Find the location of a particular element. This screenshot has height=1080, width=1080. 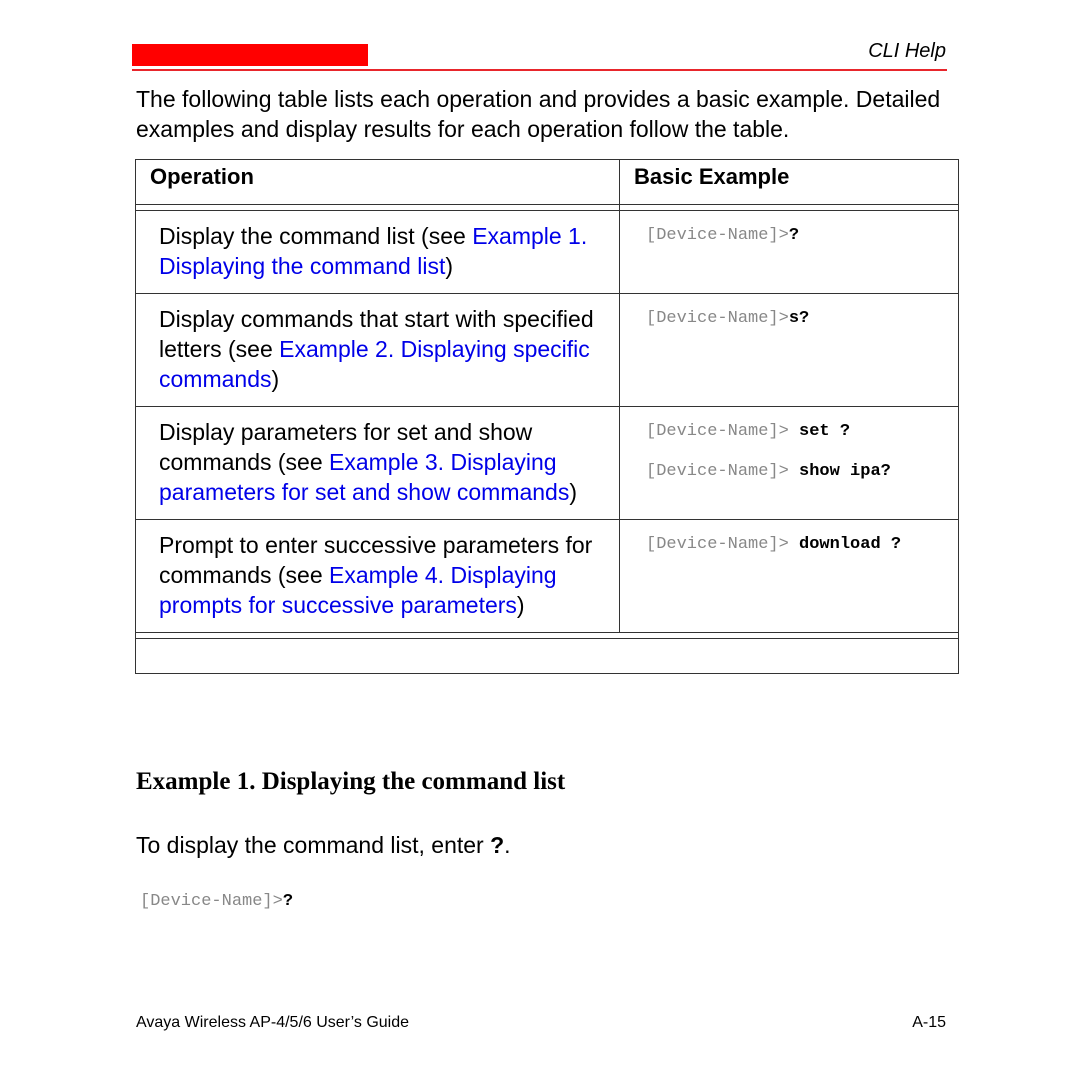

example-command: [Device-Name]>? is located at coordinates (796, 236).